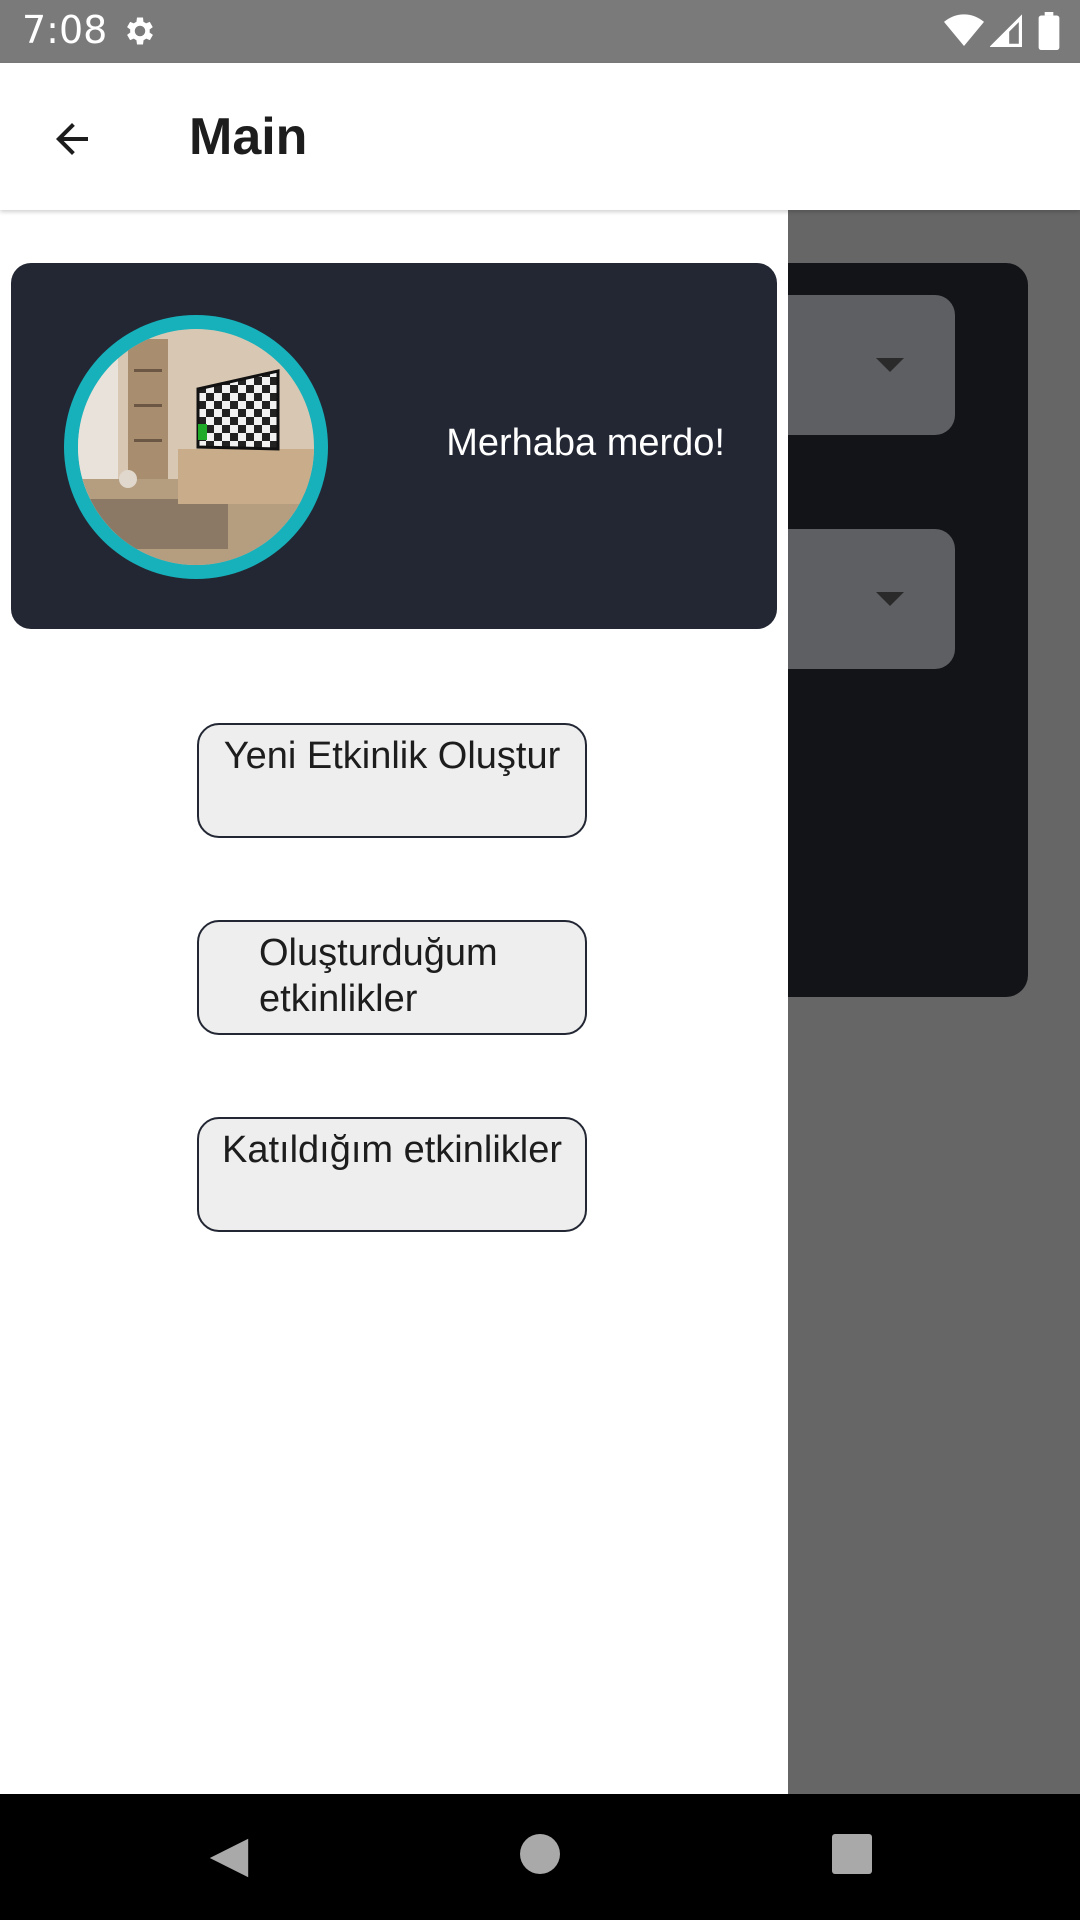  I want to click on drawer-header: Merhaba merdo!, so click(394, 446).